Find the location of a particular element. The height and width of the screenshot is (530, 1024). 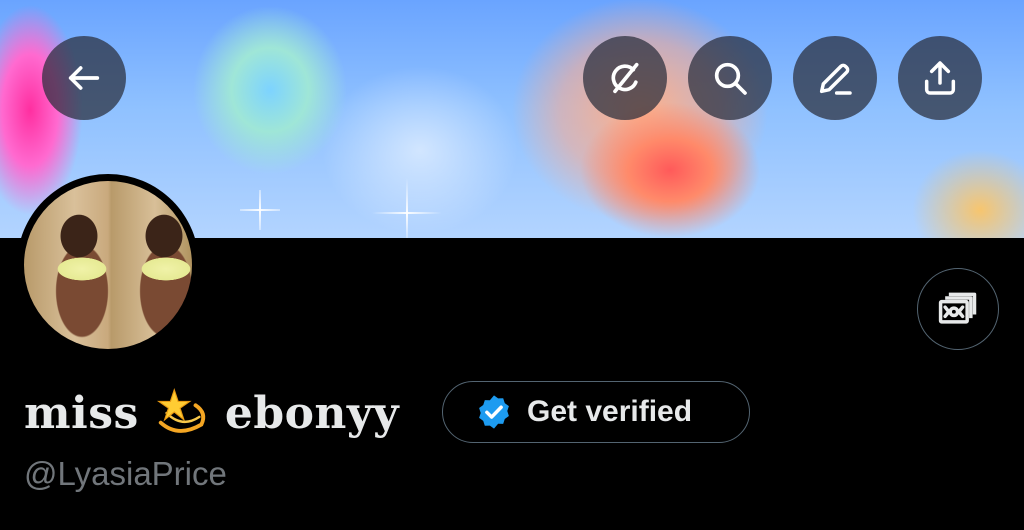

get-verified-label: Get verified is located at coordinates (610, 411).